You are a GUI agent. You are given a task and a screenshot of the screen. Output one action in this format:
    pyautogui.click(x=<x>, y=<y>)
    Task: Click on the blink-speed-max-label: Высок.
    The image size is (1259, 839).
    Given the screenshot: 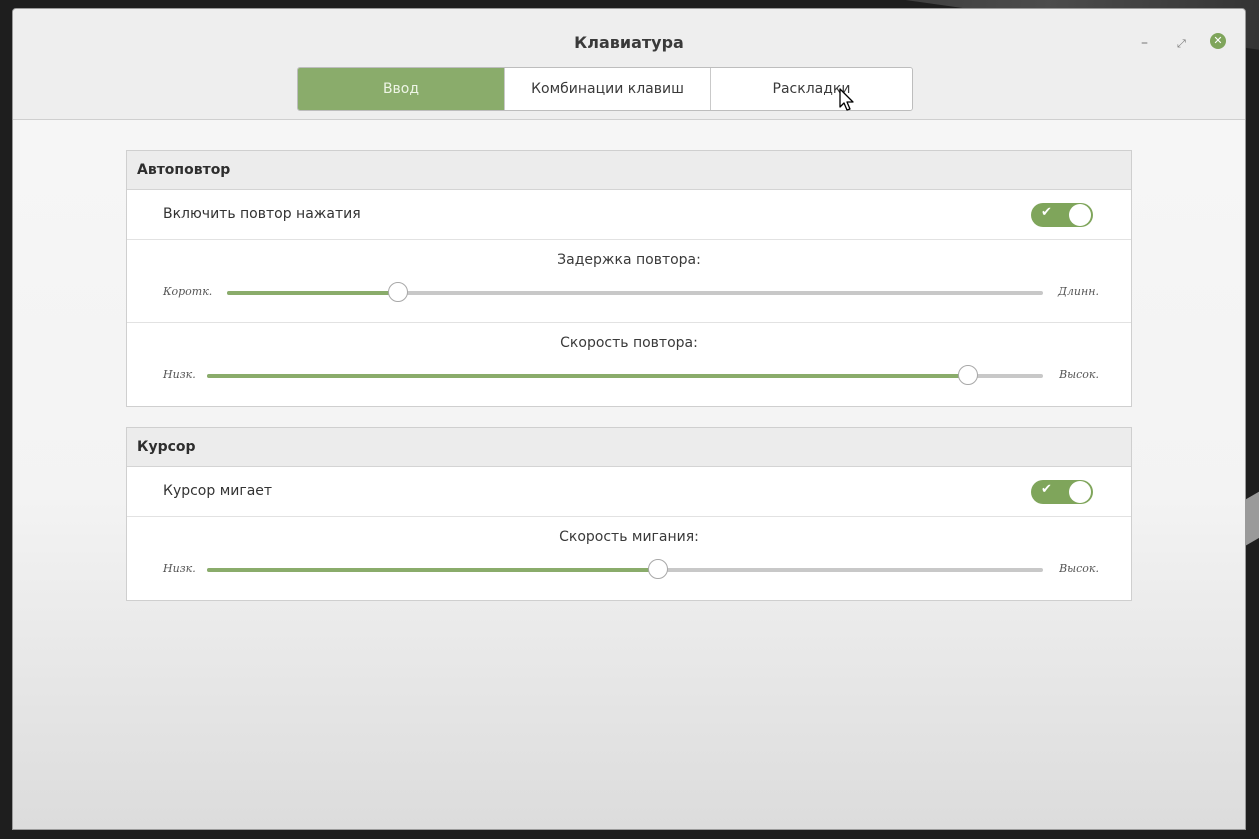 What is the action you would take?
    pyautogui.click(x=1079, y=568)
    